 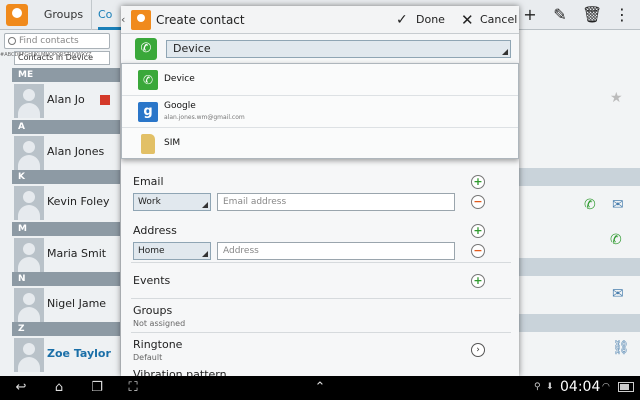 What do you see at coordinates (77, 303) in the screenshot?
I see `contact-name: Nigel Jame` at bounding box center [77, 303].